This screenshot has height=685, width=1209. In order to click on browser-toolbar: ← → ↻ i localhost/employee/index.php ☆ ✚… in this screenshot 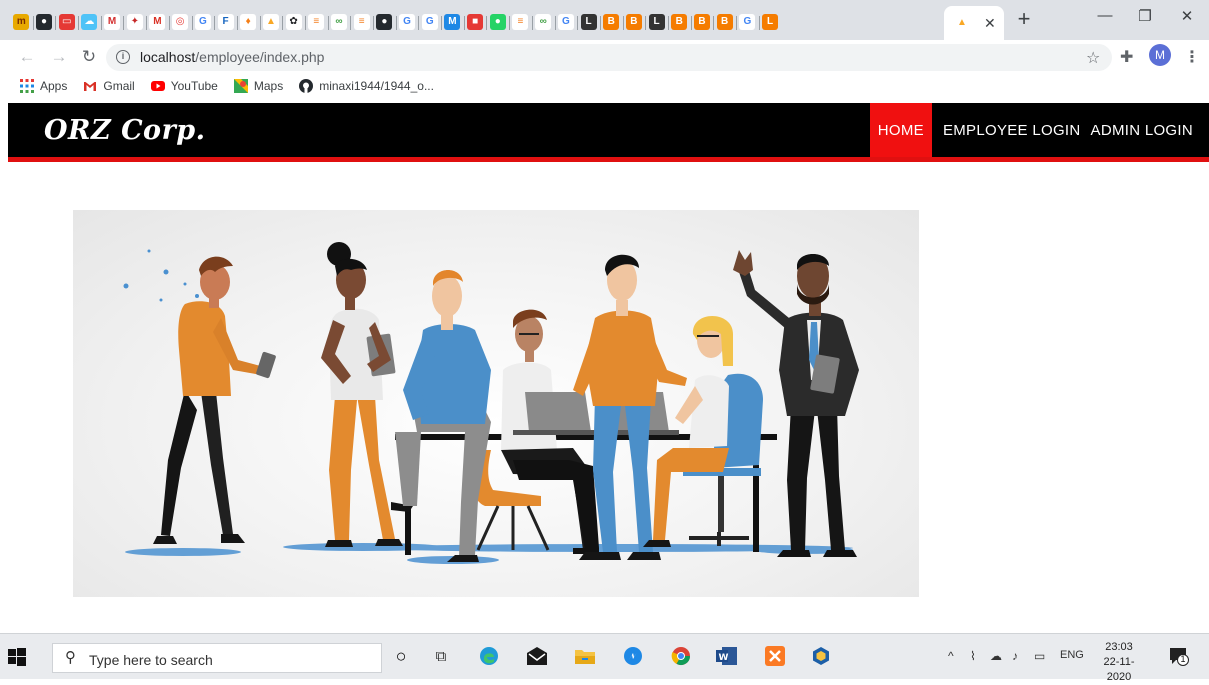, I will do `click(604, 57)`.